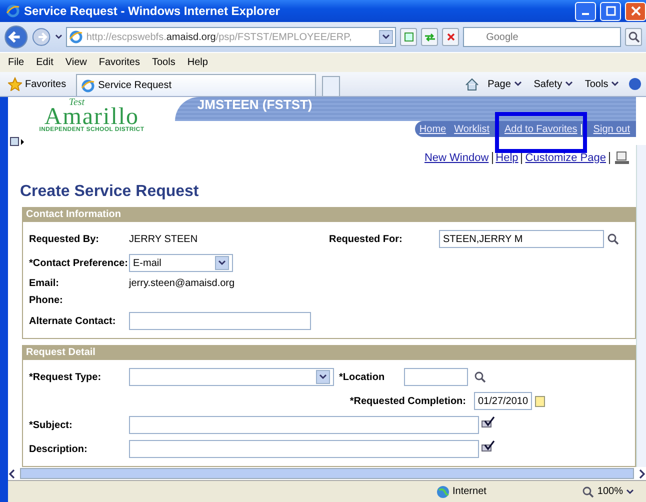 This screenshot has width=646, height=502. I want to click on menu-item: View, so click(76, 62).